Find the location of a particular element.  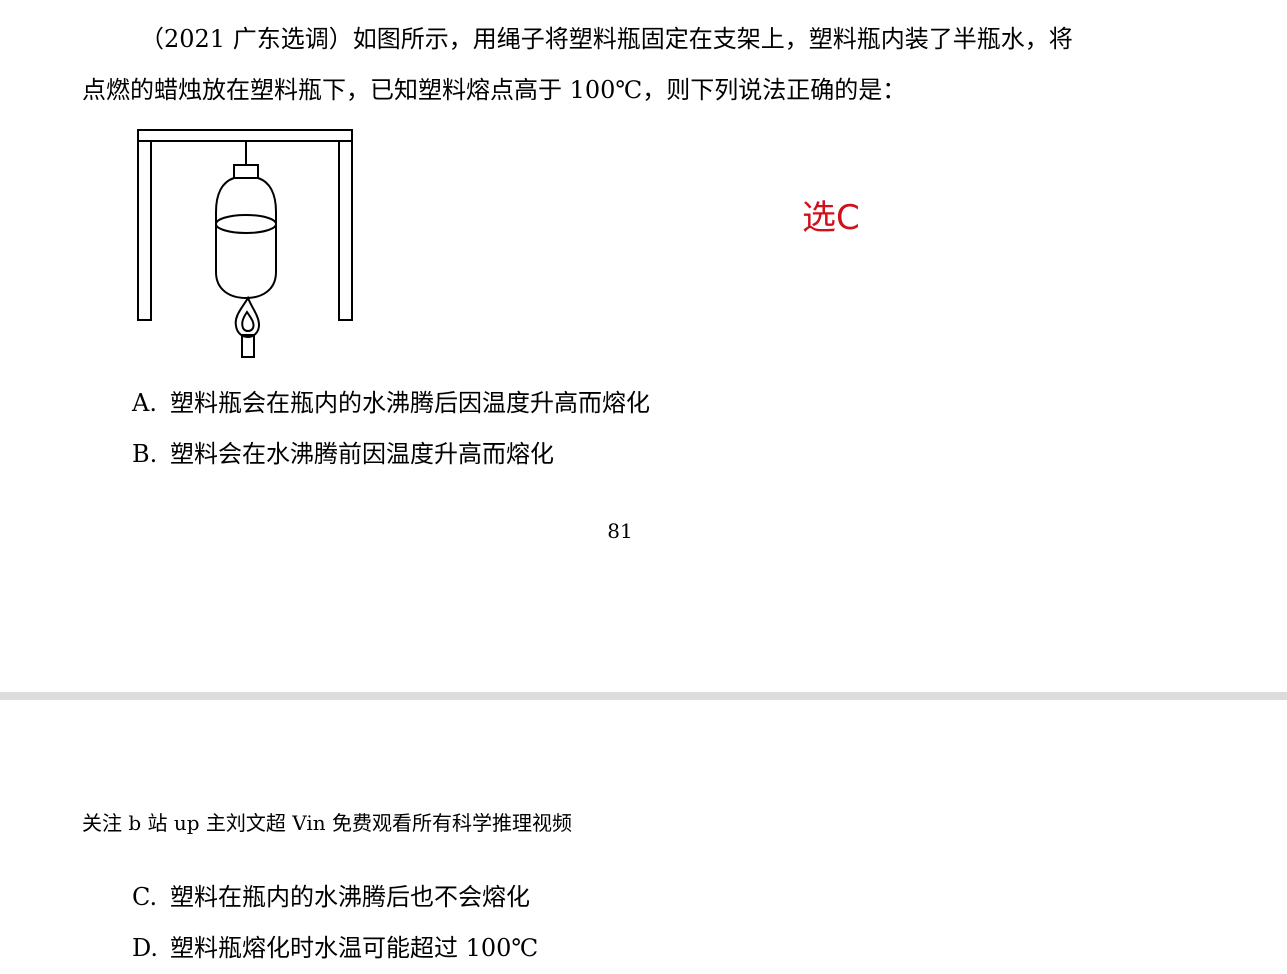

option-d-text: 塑料瓶熔化时水温可能超过 100℃ is located at coordinates (354, 948).